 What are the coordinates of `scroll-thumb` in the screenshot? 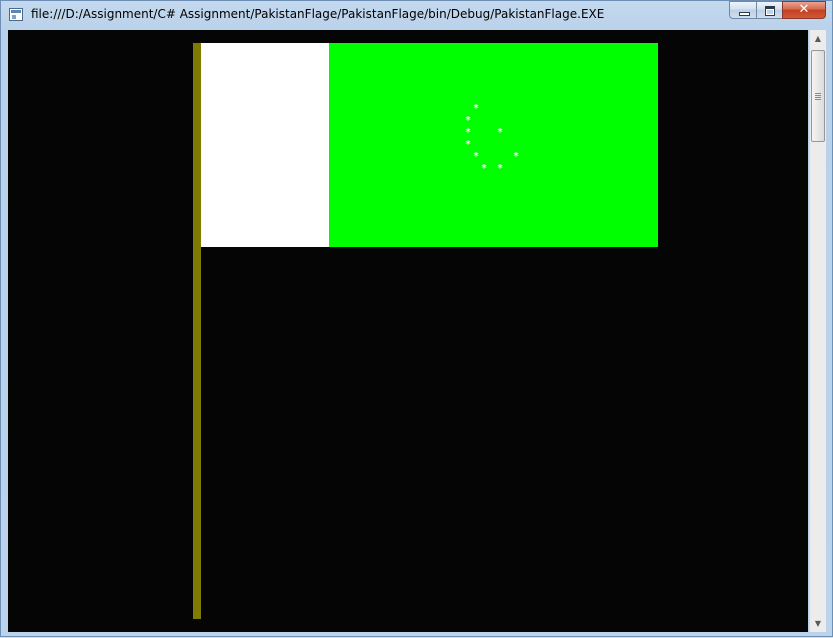 It's located at (818, 96).